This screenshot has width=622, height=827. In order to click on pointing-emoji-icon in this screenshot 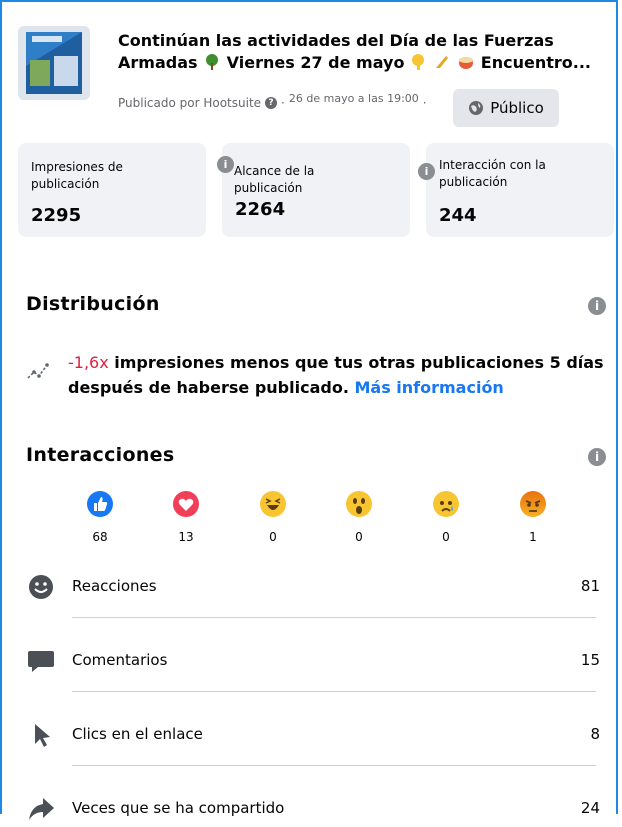, I will do `click(422, 62)`.